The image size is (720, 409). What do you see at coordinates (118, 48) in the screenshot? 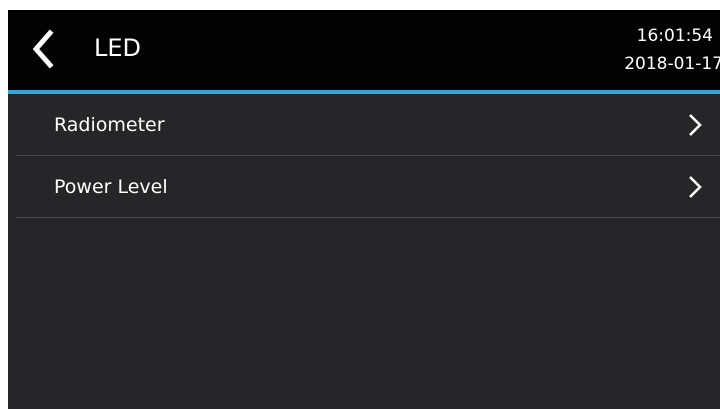
I see `page-title: LED` at bounding box center [118, 48].